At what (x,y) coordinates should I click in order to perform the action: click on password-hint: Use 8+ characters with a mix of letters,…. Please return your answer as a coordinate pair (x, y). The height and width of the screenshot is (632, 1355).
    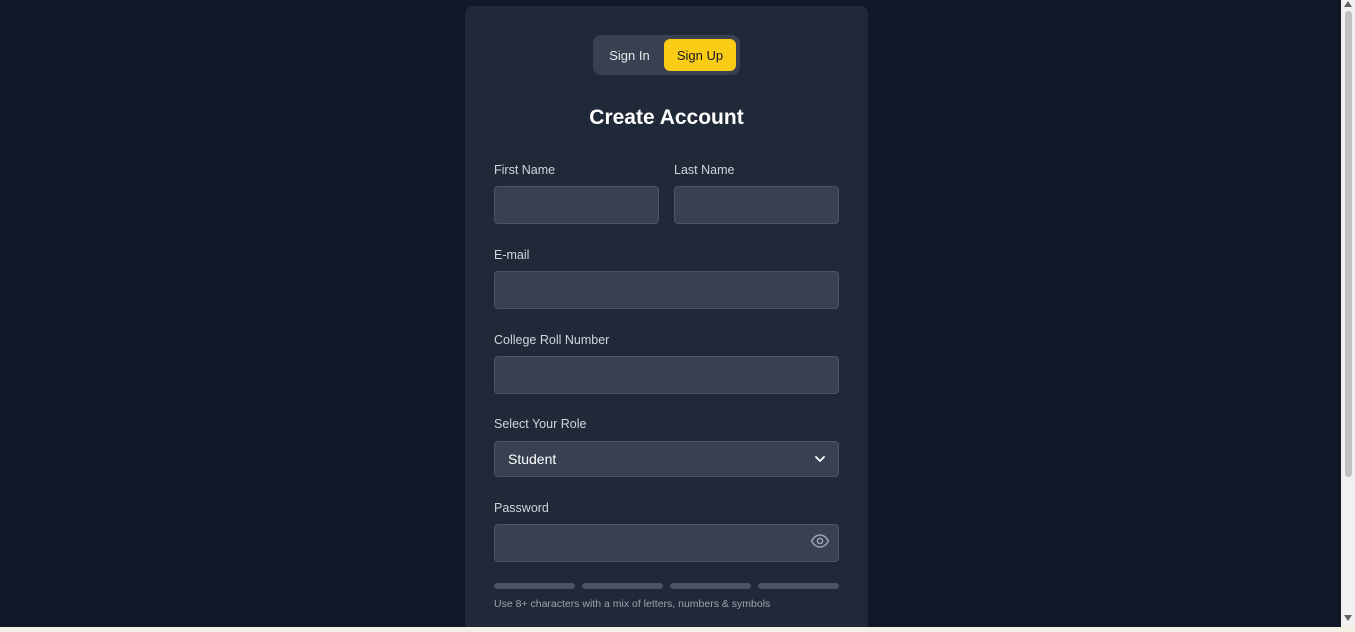
    Looking at the image, I should click on (632, 604).